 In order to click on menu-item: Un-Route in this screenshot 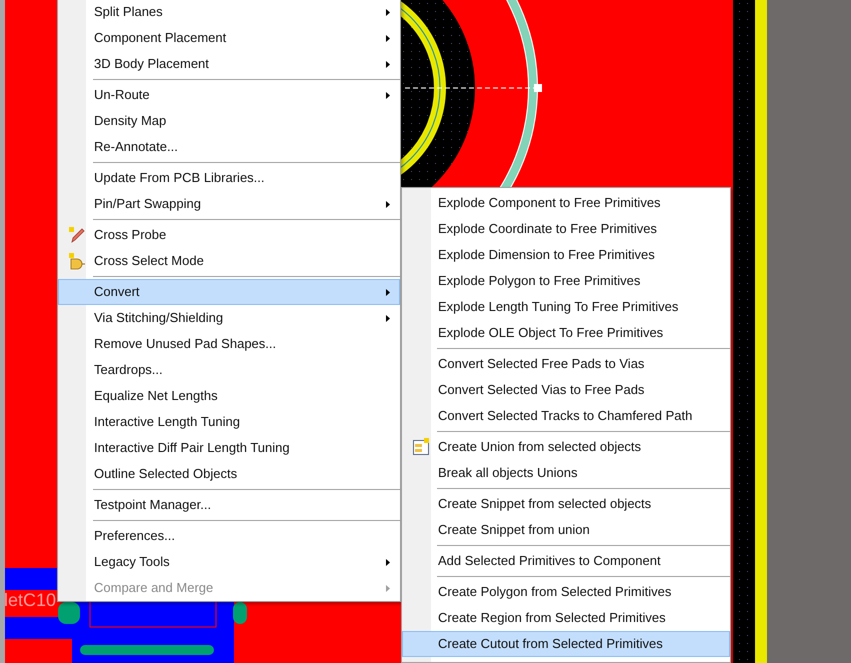, I will do `click(229, 95)`.